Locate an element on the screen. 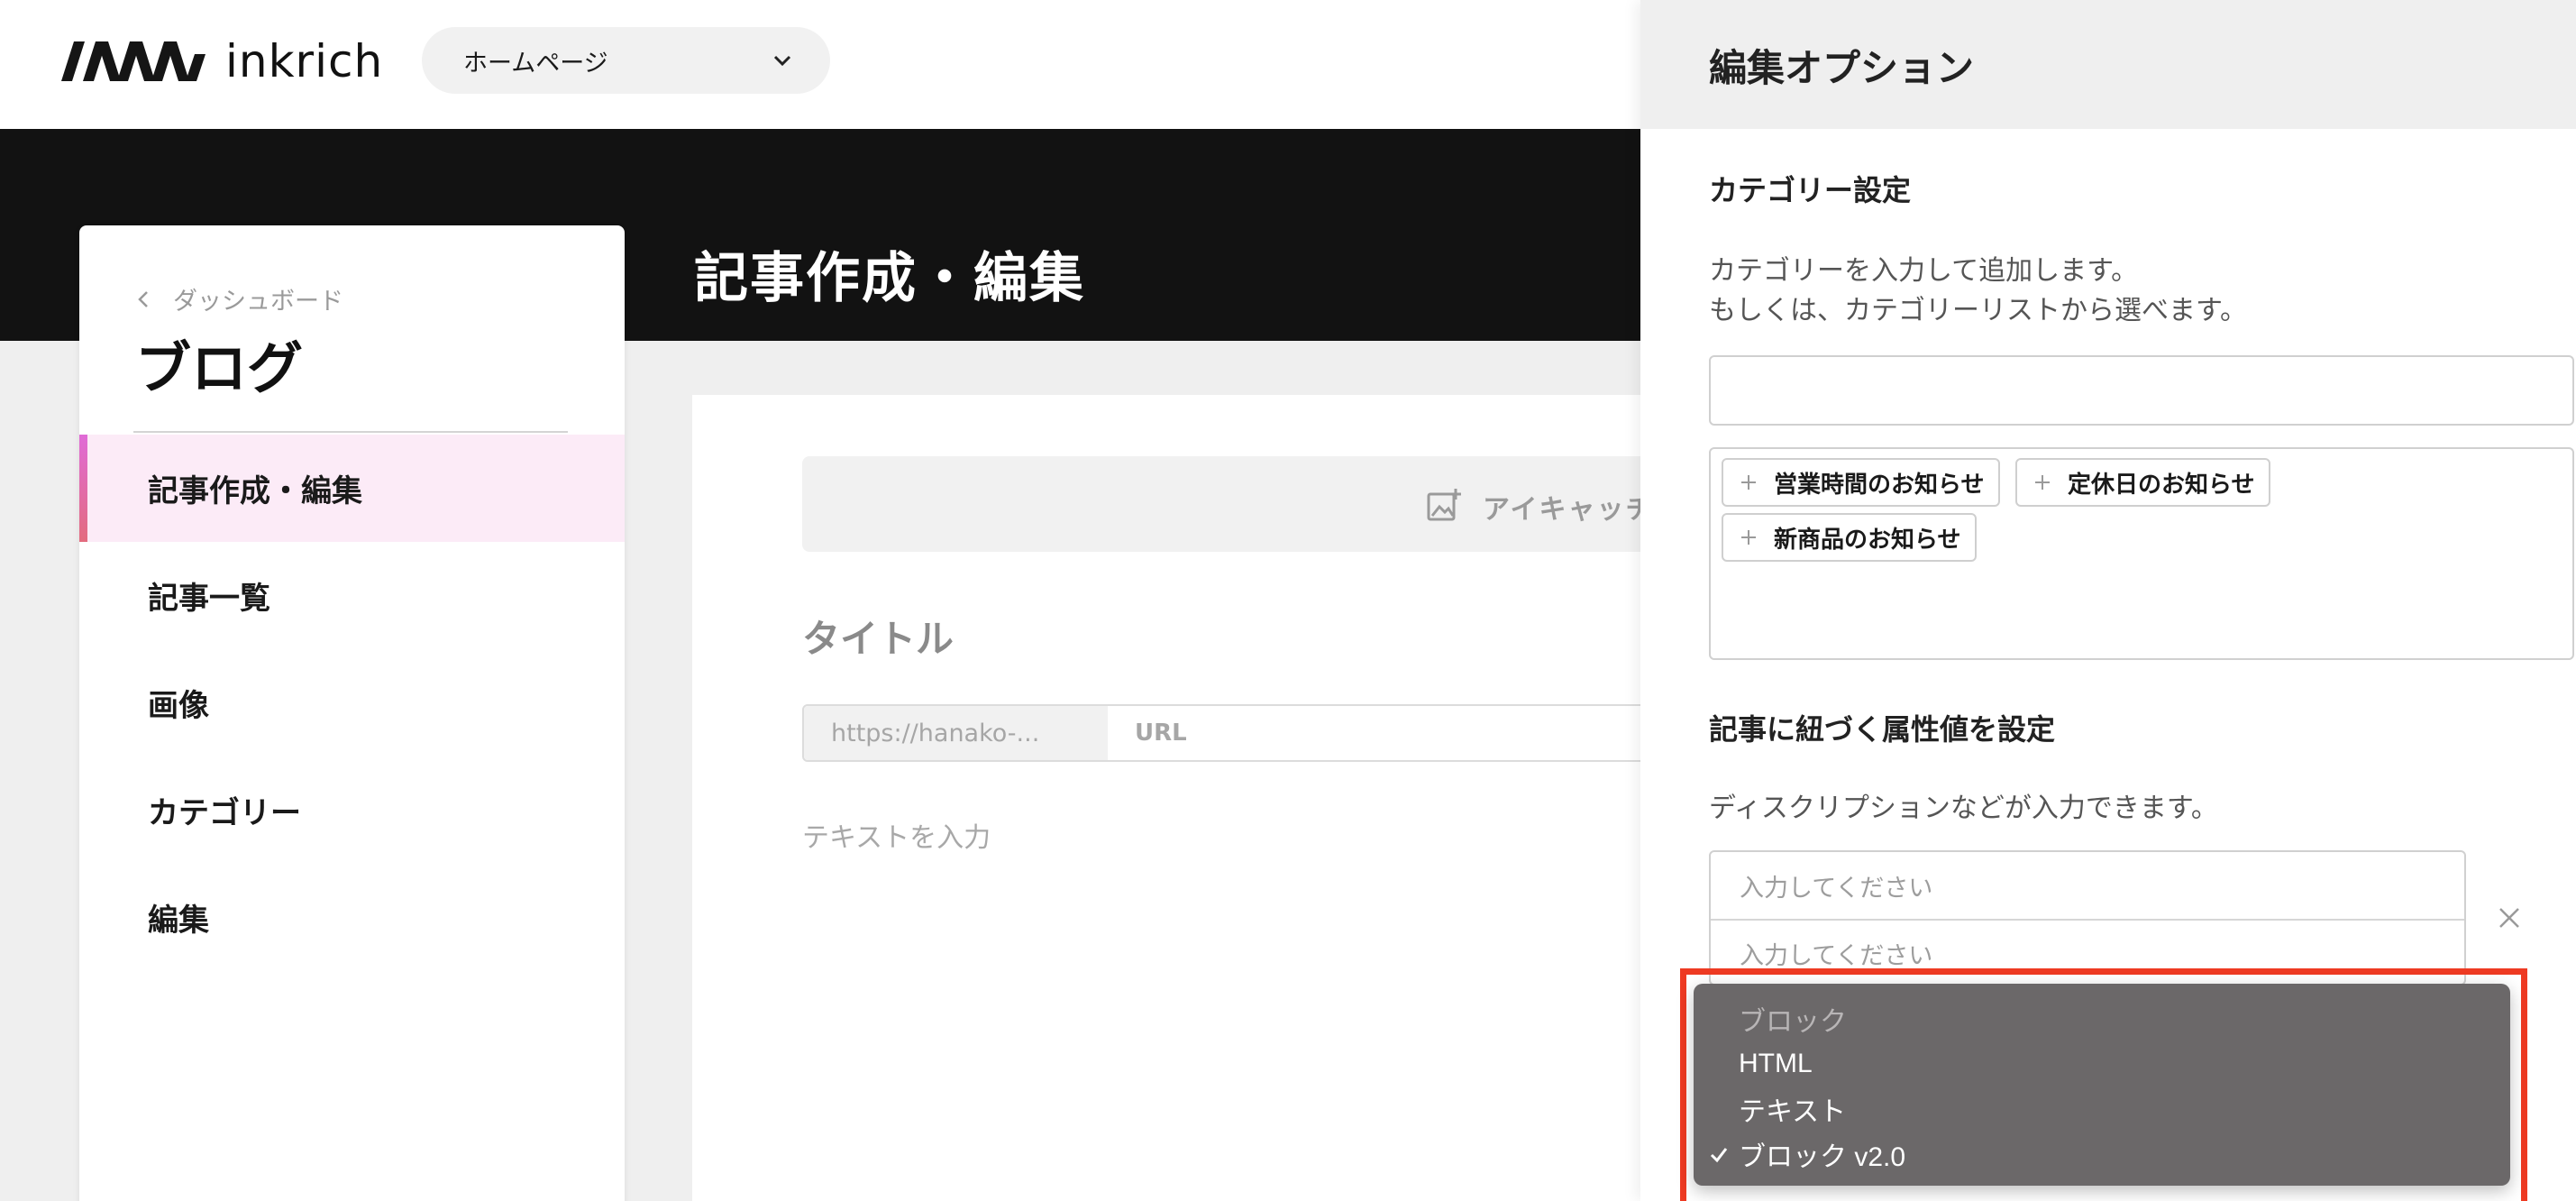 This screenshot has width=2576, height=1201. category-section-title: カテゴリー設定 is located at coordinates (1810, 190).